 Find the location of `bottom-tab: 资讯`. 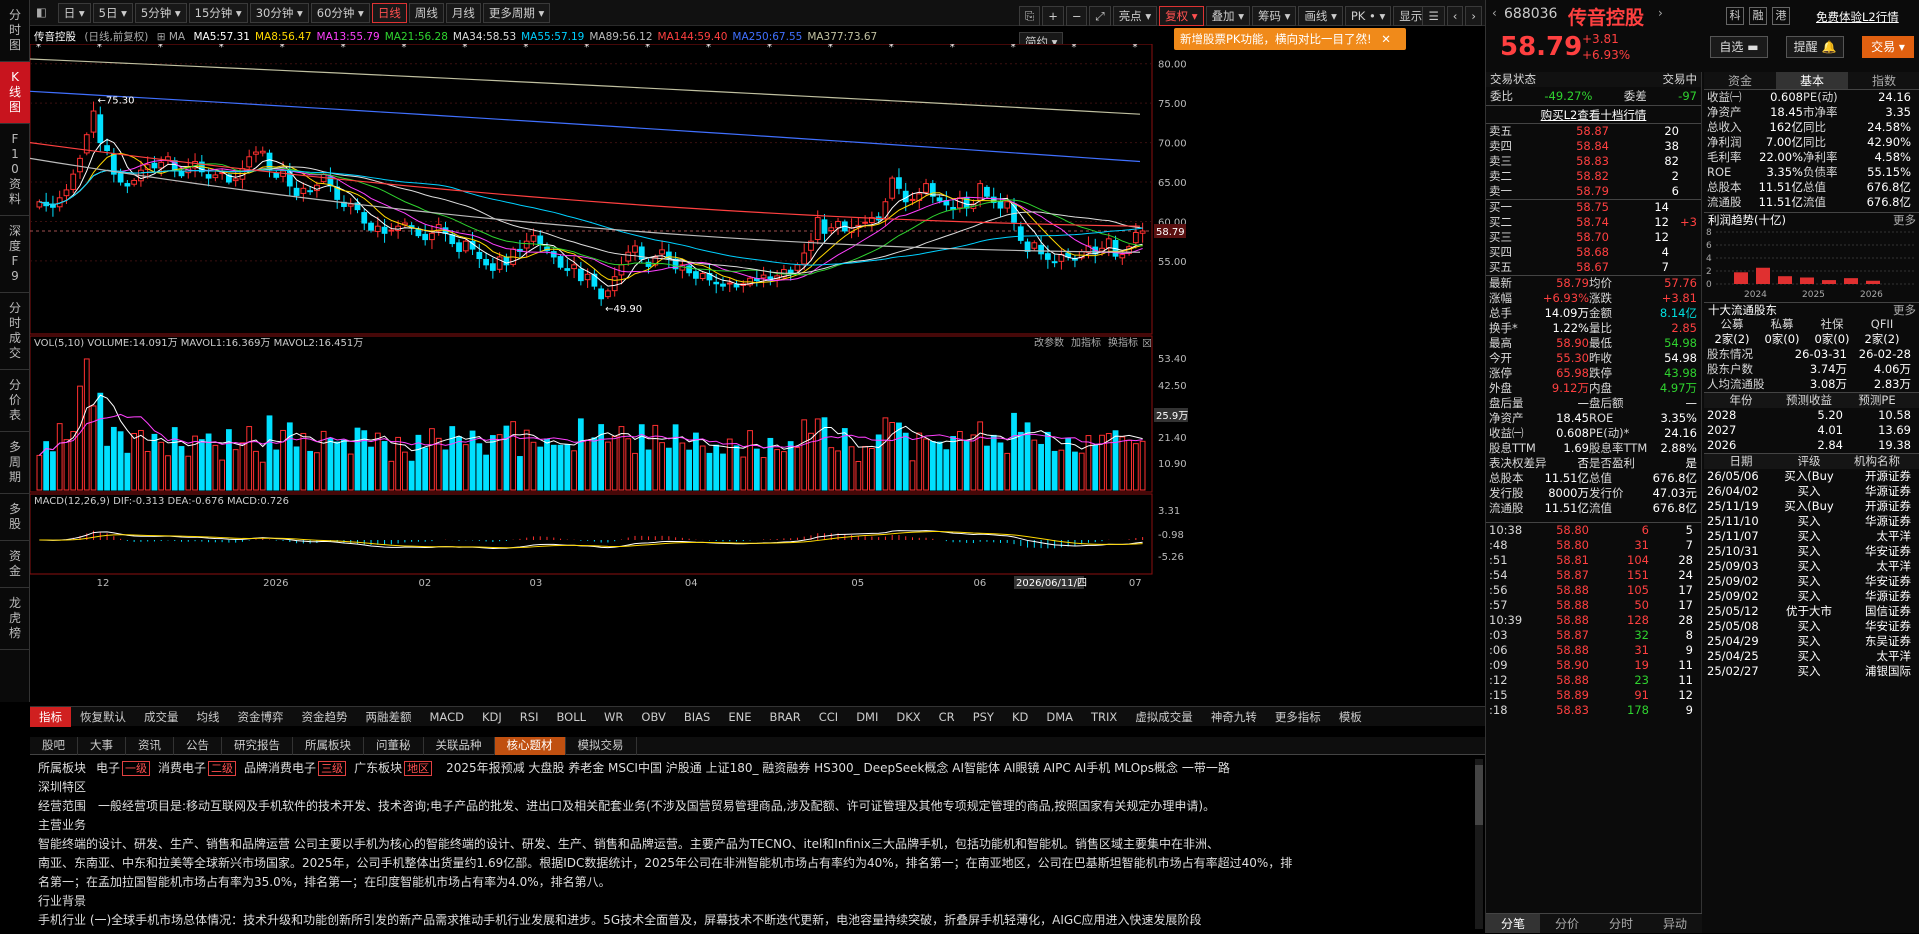

bottom-tab: 资讯 is located at coordinates (150, 746).